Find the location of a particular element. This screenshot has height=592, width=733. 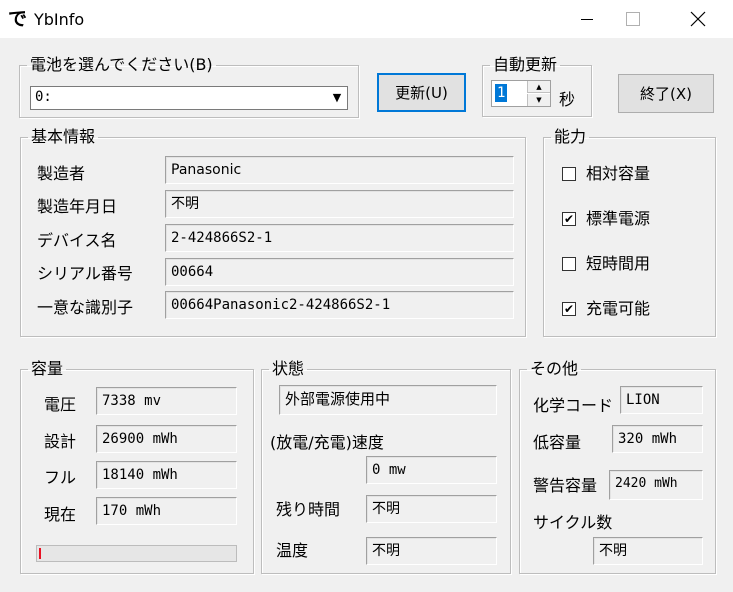

system-power-checkbox: ✔ is located at coordinates (569, 219).